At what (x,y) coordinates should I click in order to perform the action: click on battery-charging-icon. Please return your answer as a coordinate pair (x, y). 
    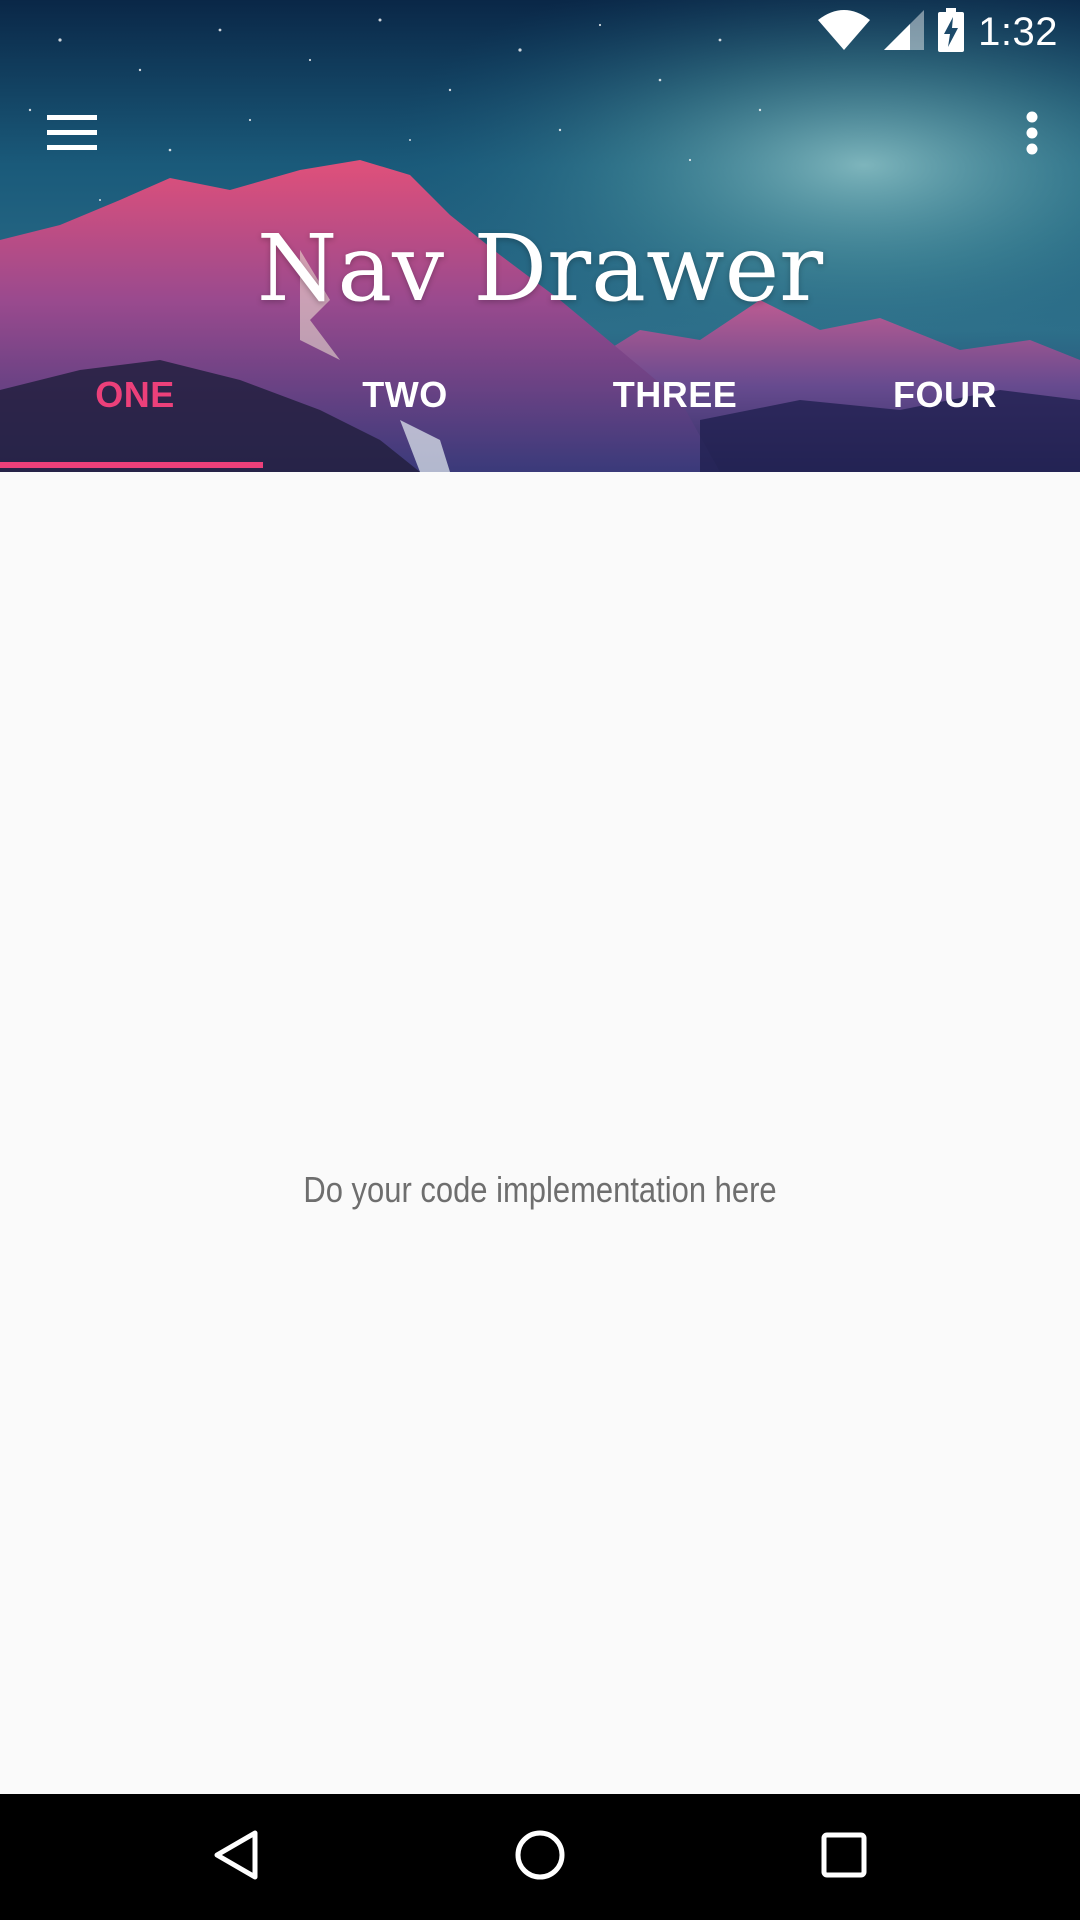
    Looking at the image, I should click on (951, 32).